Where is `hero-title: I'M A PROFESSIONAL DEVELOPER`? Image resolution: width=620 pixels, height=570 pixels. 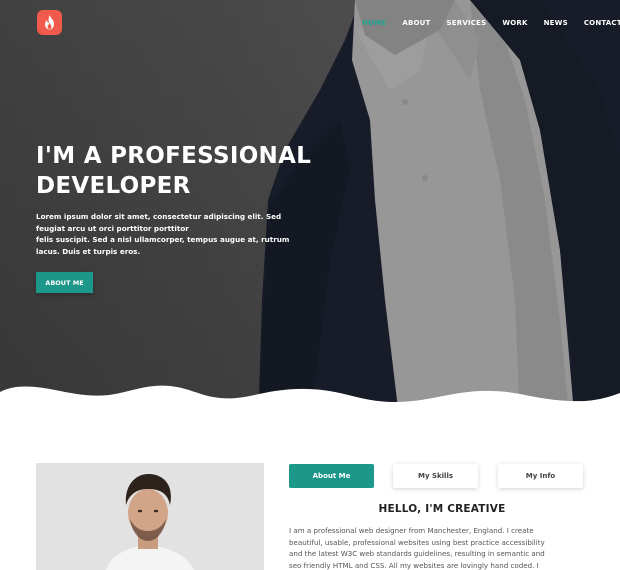
hero-title: I'M A PROFESSIONAL DEVELOPER is located at coordinates (181, 171).